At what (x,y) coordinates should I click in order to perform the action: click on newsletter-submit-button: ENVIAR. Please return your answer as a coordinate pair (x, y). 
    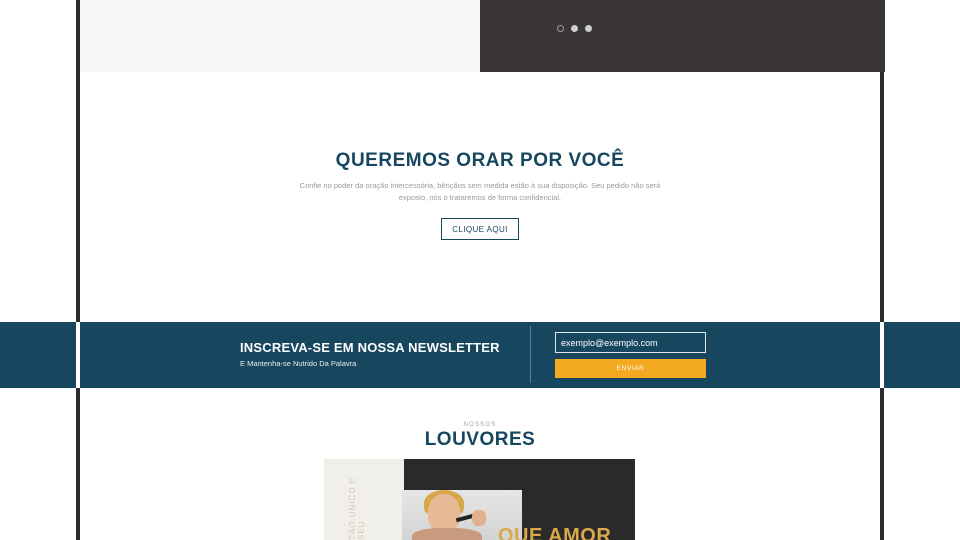
    Looking at the image, I should click on (630, 368).